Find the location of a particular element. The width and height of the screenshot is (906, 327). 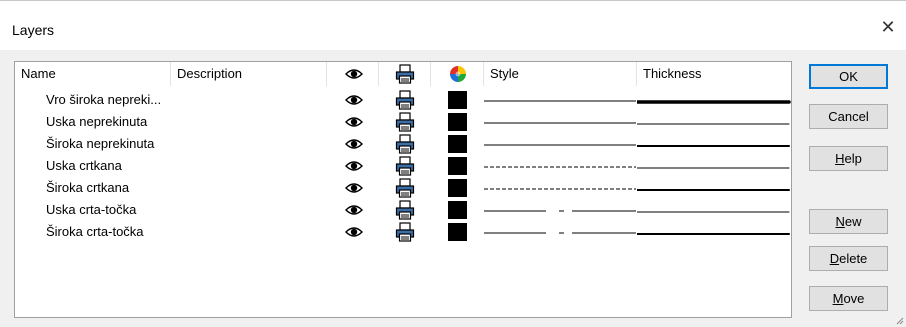

layer-name: Široka crtkana is located at coordinates (88, 187).